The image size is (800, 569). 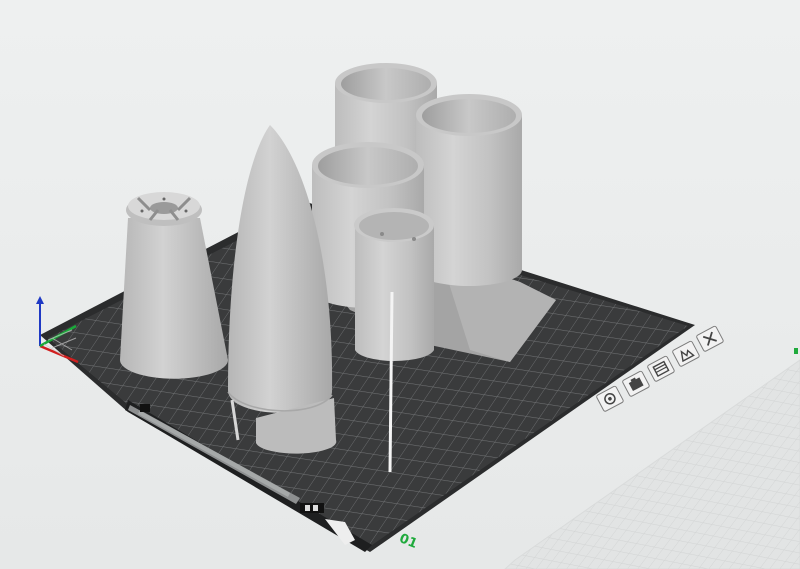 I want to click on secondary-plate-marker-icon, so click(x=796, y=351).